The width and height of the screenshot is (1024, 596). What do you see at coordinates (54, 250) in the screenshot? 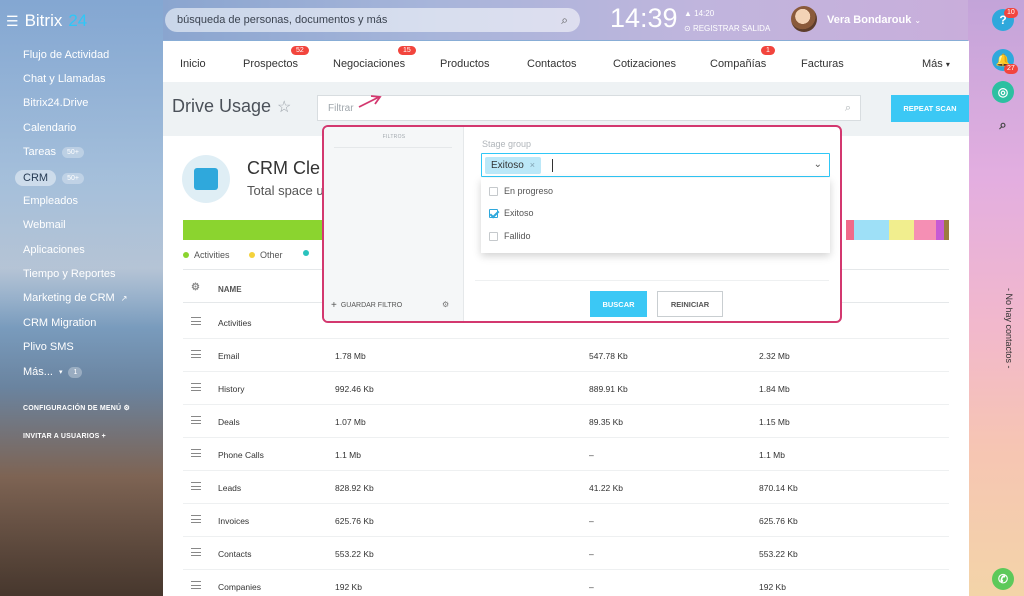
I see `sidebar-item-applications: Aplicaciones` at bounding box center [54, 250].